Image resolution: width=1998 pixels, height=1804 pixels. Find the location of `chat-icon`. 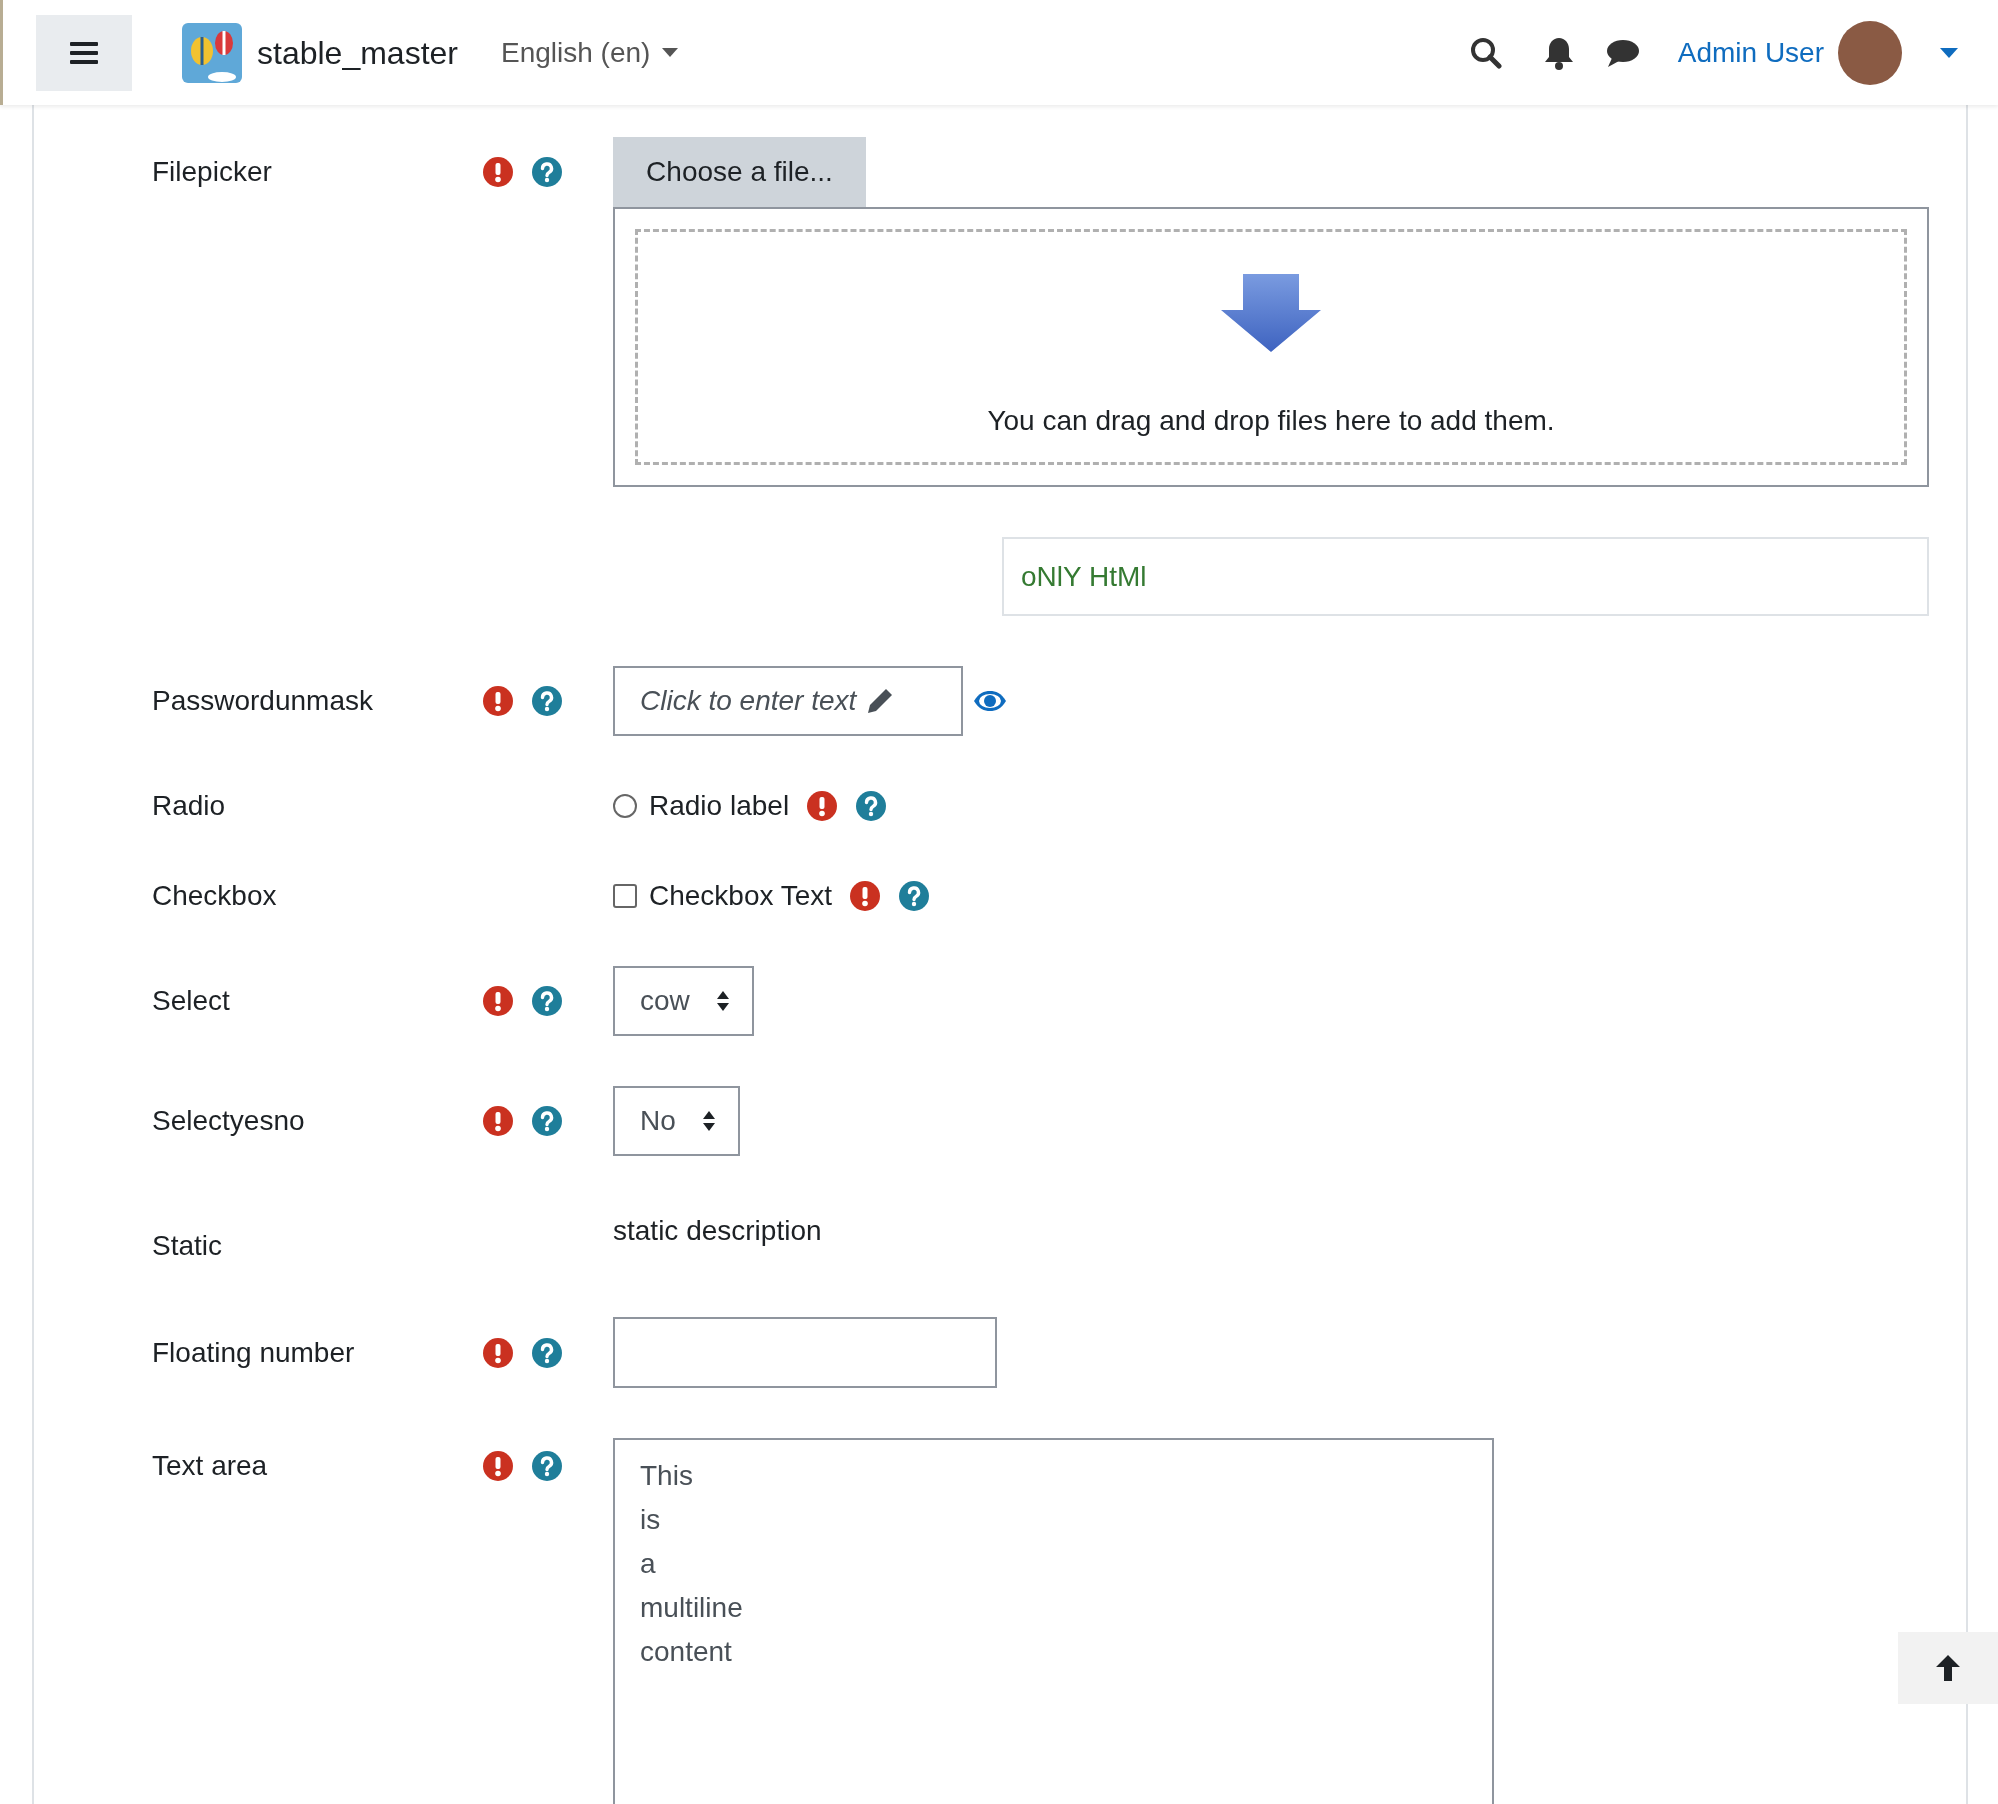

chat-icon is located at coordinates (1622, 52).